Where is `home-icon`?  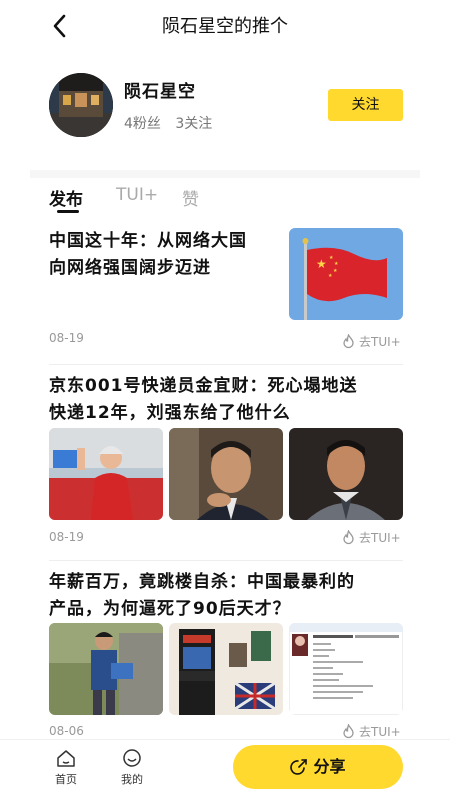
home-icon is located at coordinates (66, 758).